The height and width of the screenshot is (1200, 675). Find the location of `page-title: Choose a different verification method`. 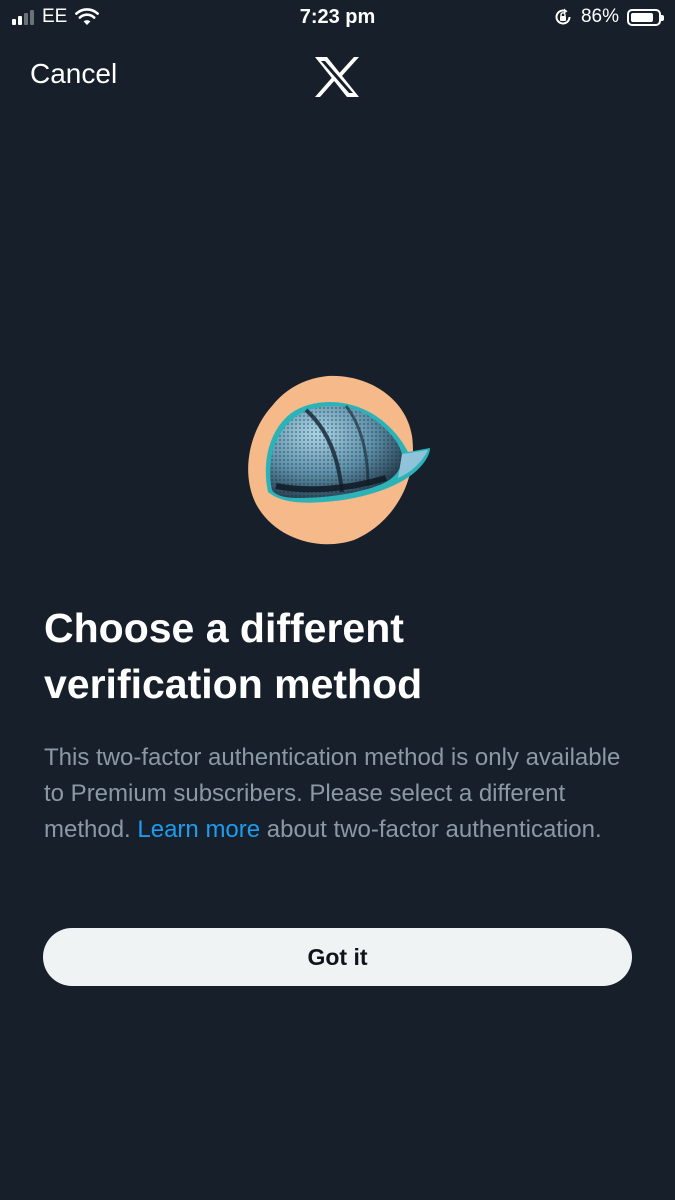

page-title: Choose a different verification method is located at coordinates (233, 656).